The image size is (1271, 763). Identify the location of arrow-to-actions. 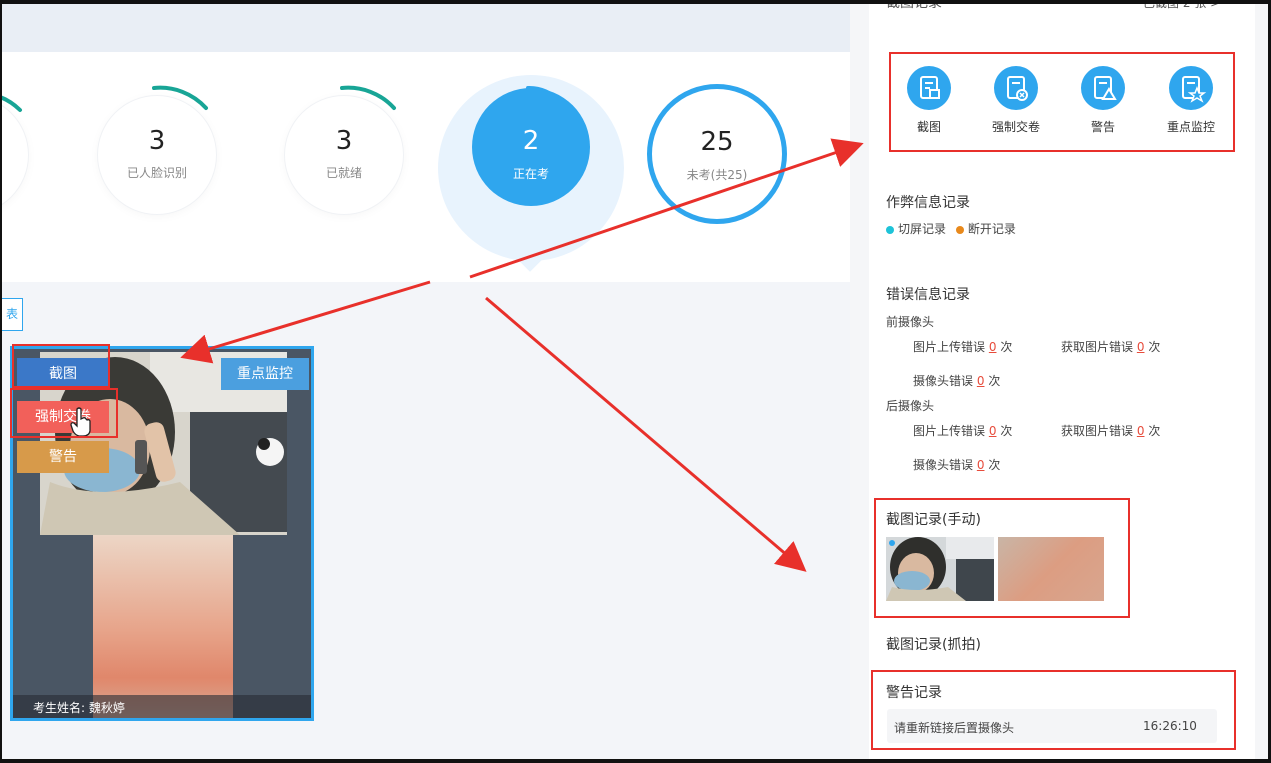
(666, 208).